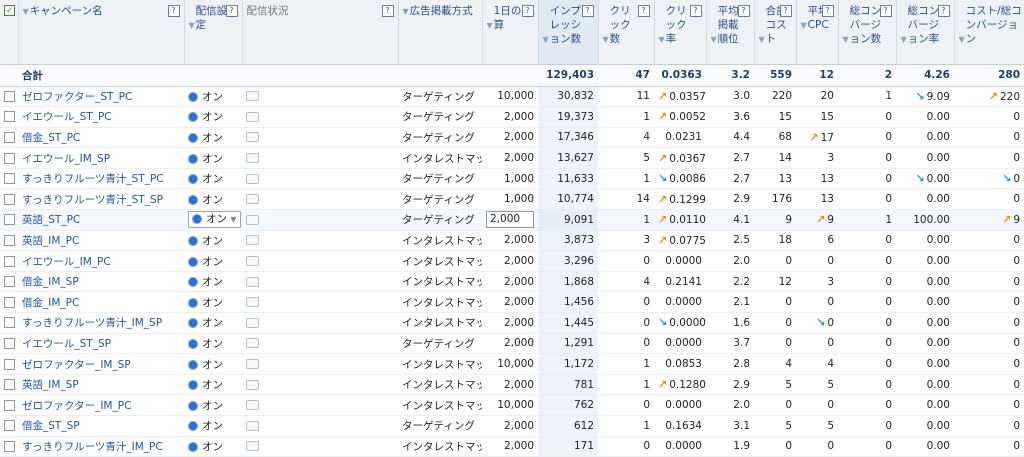  Describe the element at coordinates (92, 323) in the screenshot. I see `campaign-name-link: すっきりフルーツ青汁_IM_SP` at that location.